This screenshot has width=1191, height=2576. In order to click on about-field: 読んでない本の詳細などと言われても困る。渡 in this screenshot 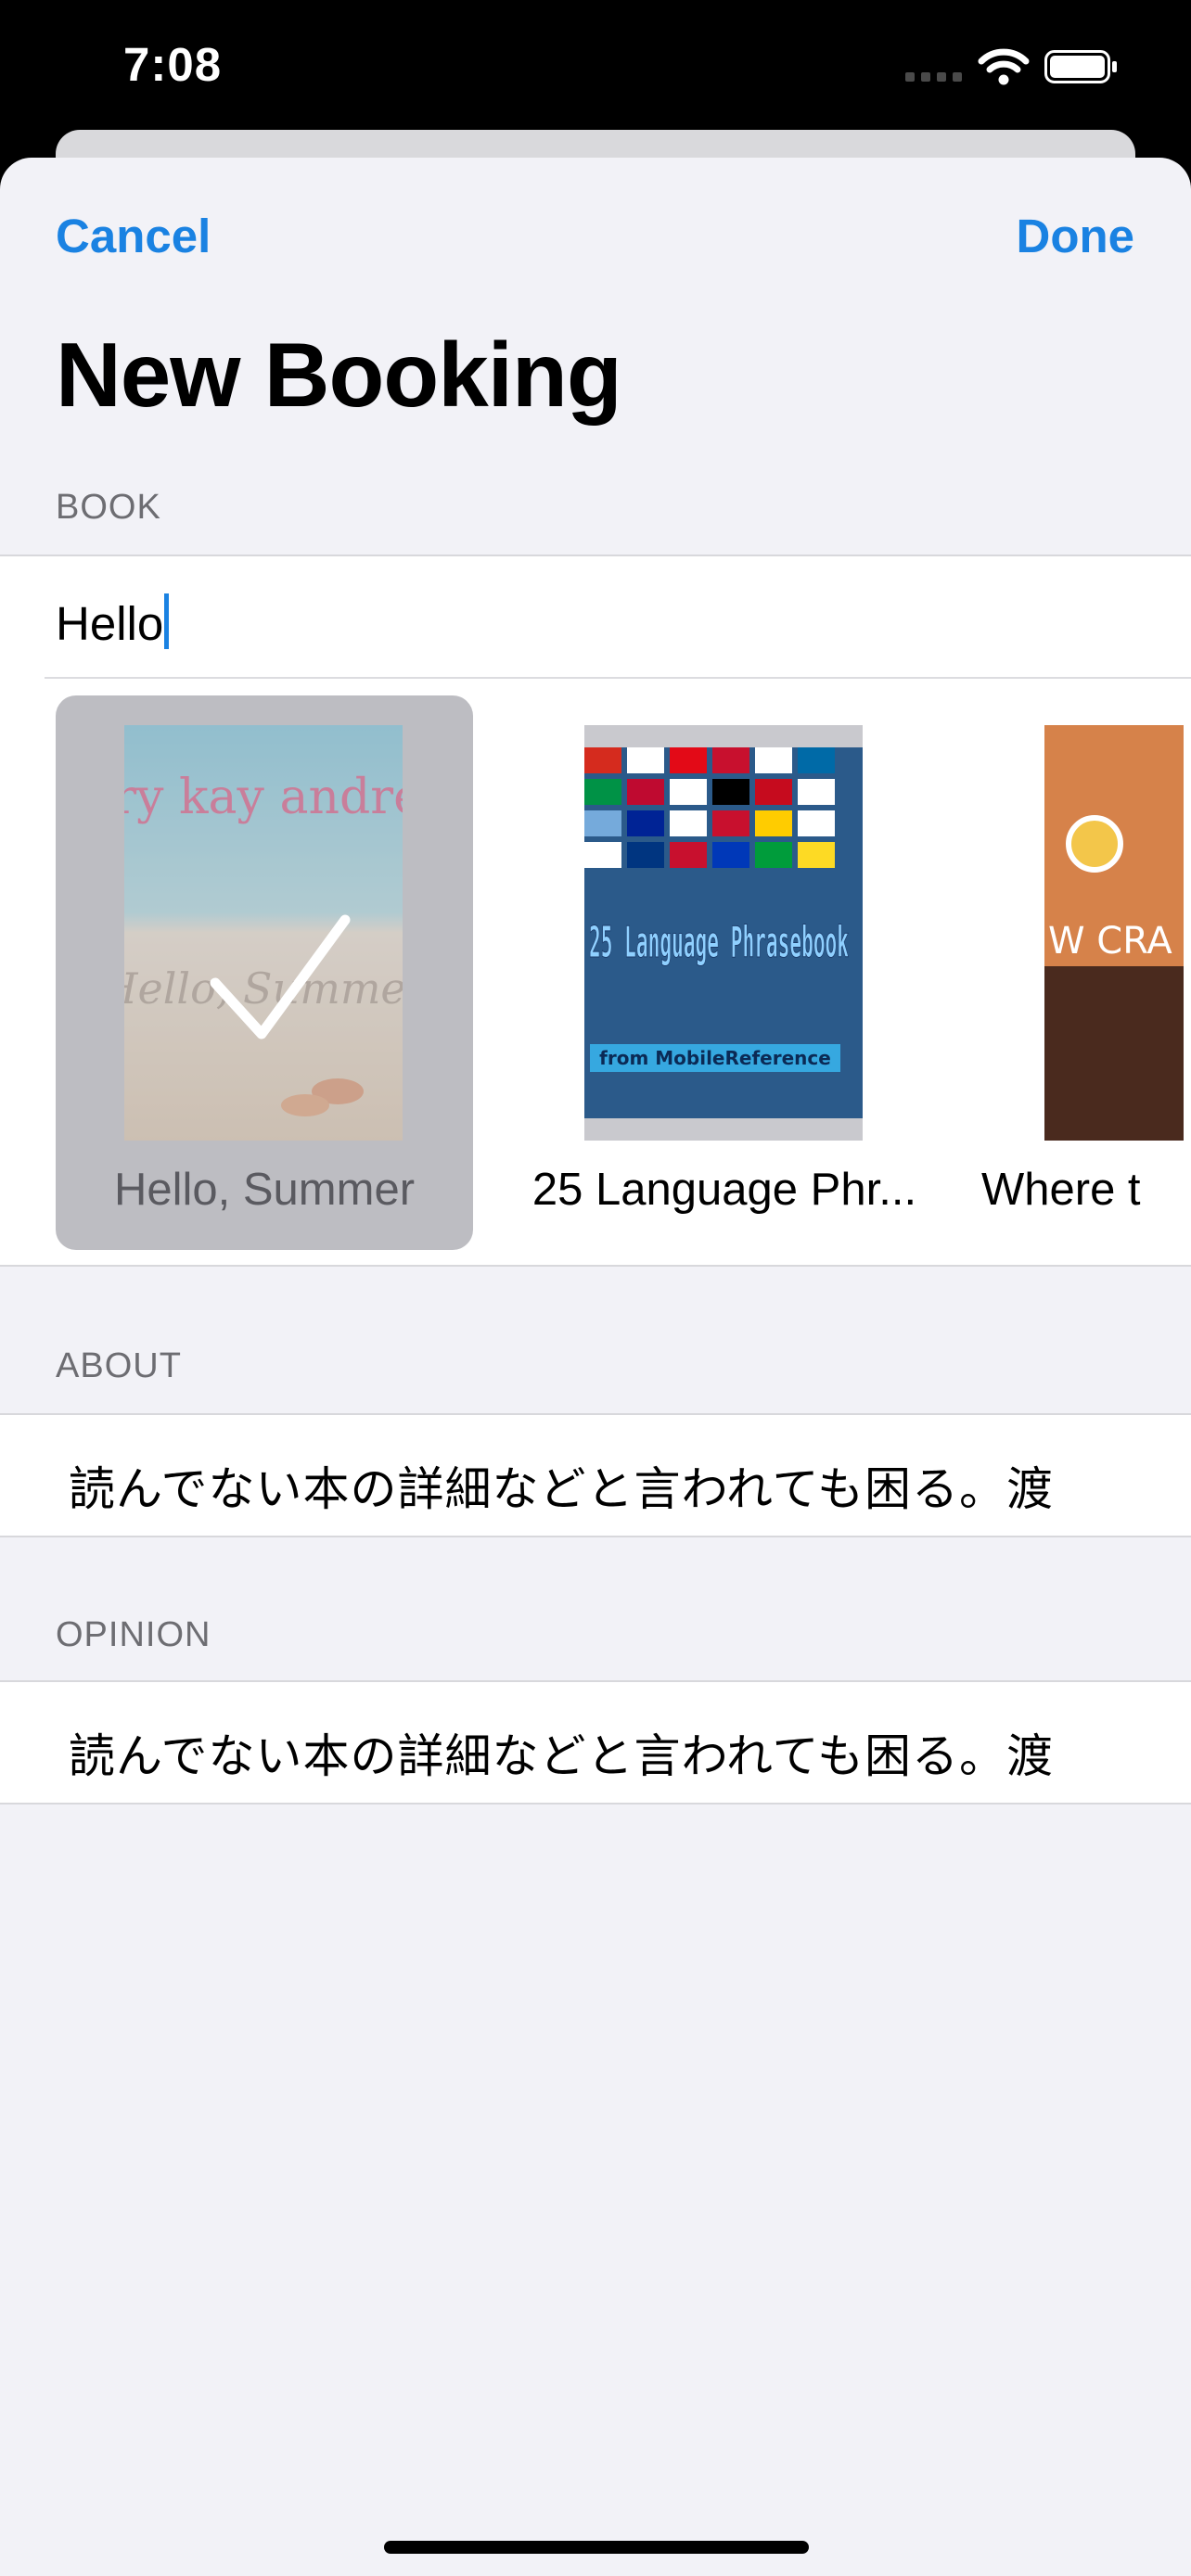, I will do `click(595, 1475)`.